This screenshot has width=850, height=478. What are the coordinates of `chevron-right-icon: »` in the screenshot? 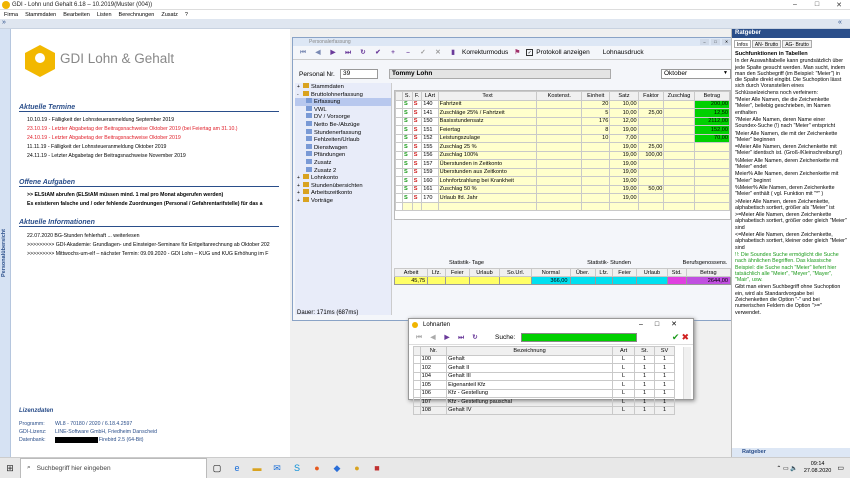 It's located at (4, 22).